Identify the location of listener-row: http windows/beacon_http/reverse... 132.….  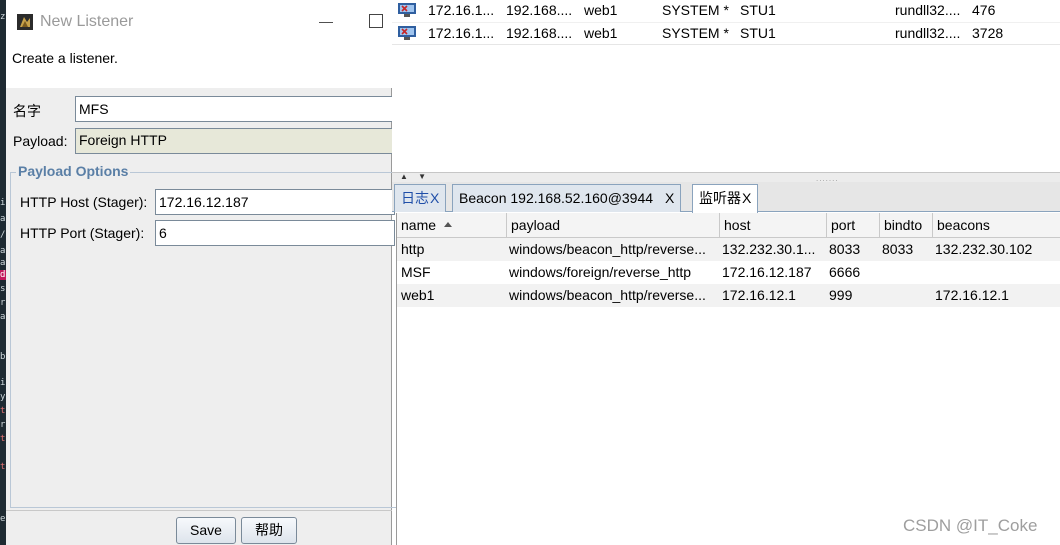
(728, 249).